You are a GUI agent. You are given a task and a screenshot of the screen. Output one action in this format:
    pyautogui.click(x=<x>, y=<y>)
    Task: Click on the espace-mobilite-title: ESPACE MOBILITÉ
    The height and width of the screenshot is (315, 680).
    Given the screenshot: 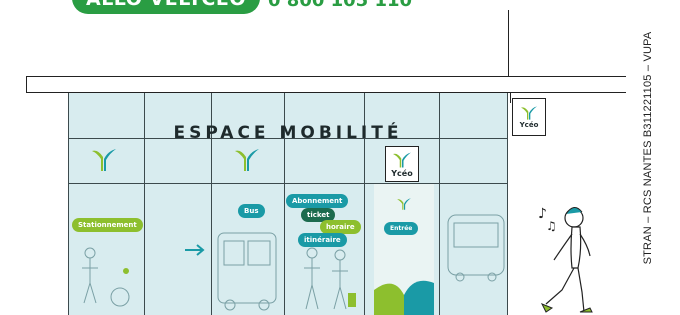 What is the action you would take?
    pyautogui.click(x=288, y=133)
    